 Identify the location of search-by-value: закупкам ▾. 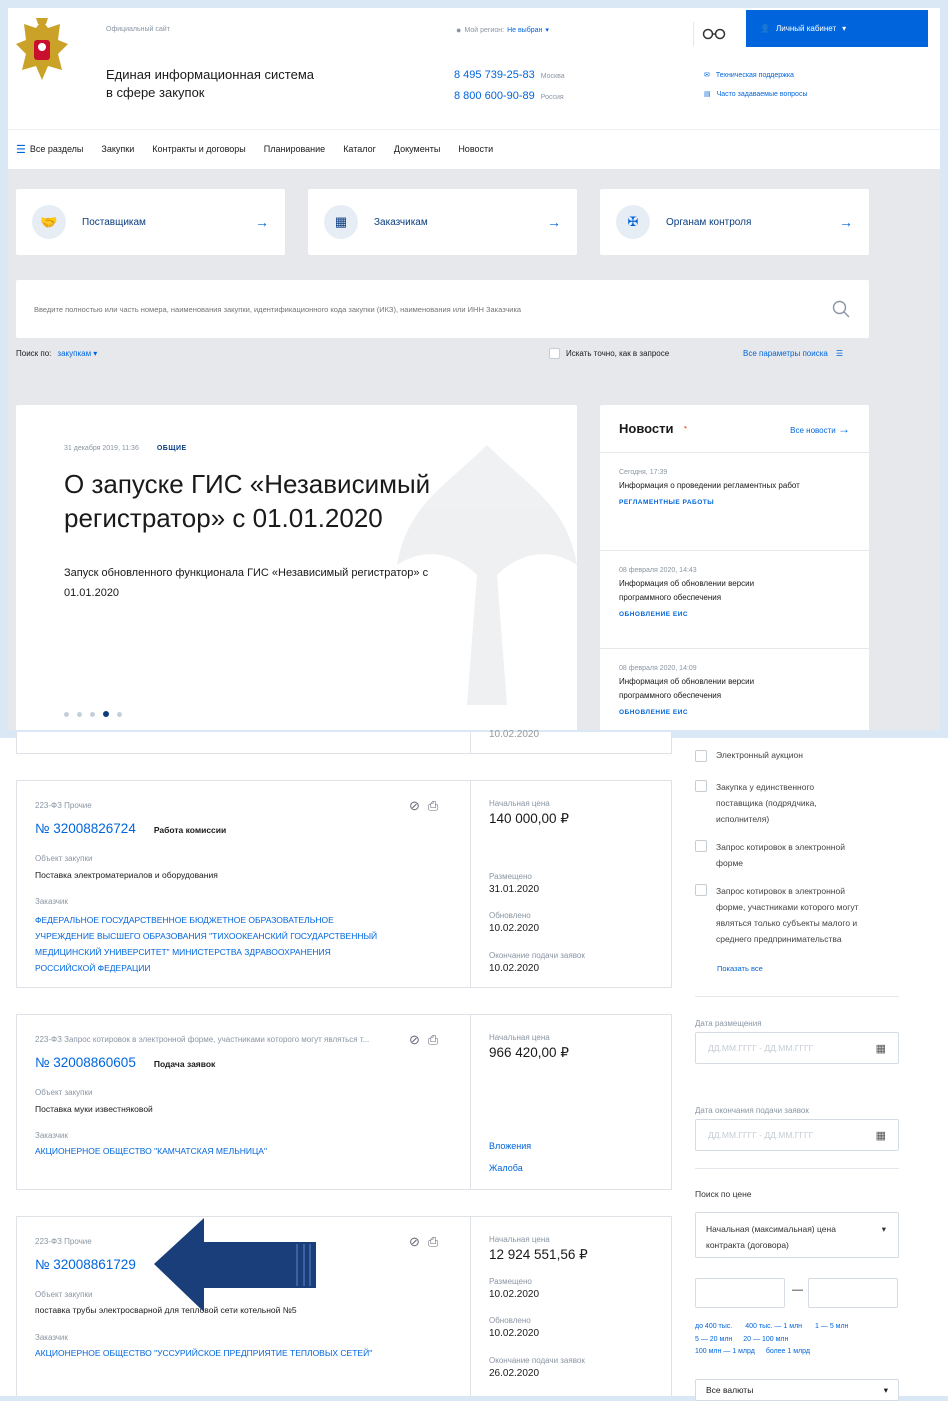
(77, 353).